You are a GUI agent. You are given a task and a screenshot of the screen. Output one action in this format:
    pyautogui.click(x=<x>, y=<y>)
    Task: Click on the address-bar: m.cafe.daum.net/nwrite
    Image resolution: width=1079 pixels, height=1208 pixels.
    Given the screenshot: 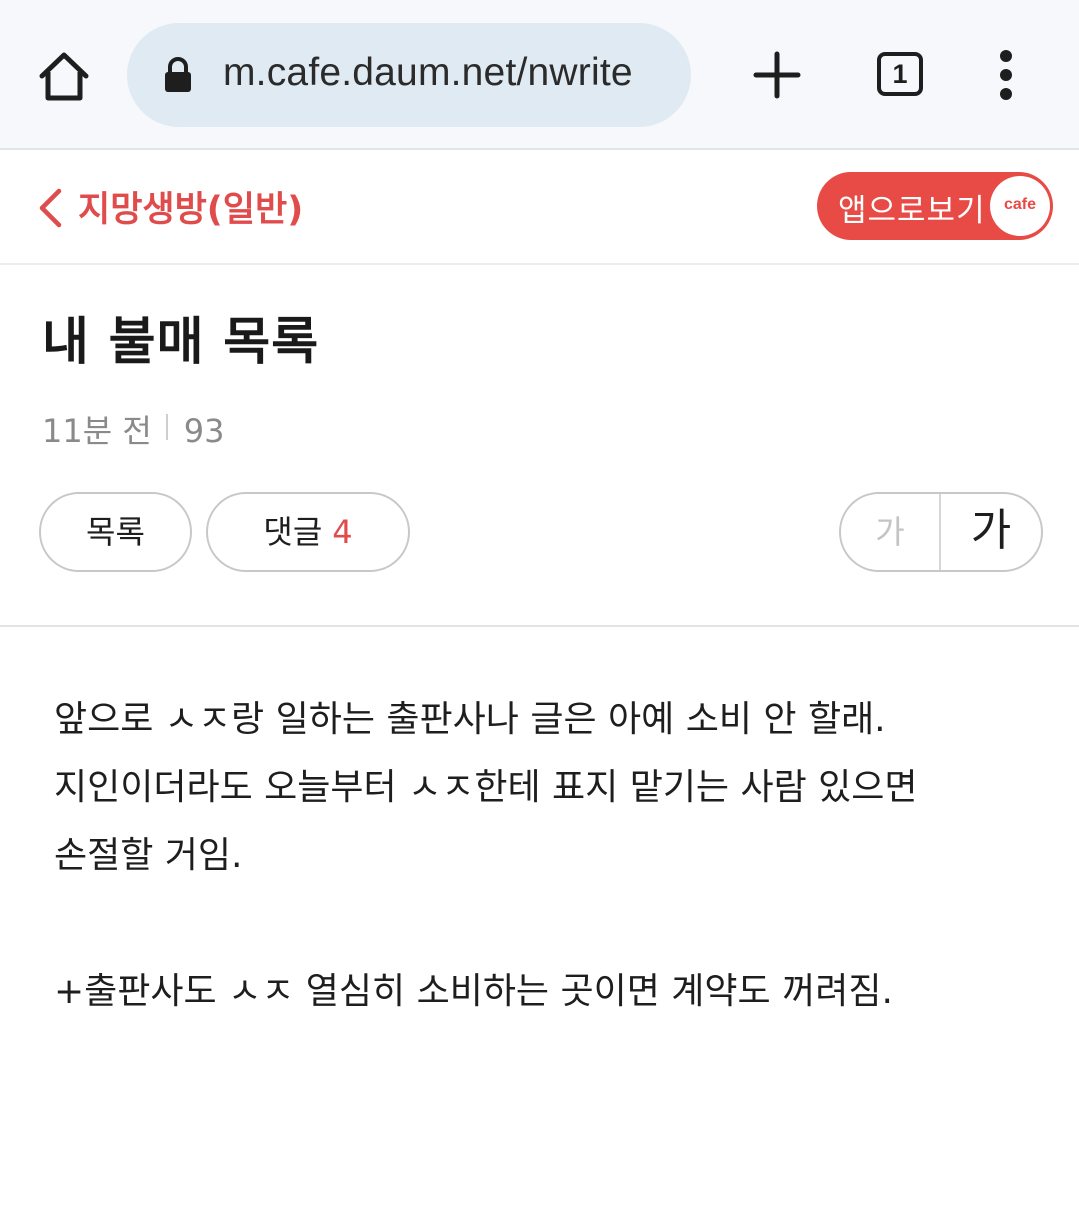 What is the action you would take?
    pyautogui.click(x=409, y=75)
    